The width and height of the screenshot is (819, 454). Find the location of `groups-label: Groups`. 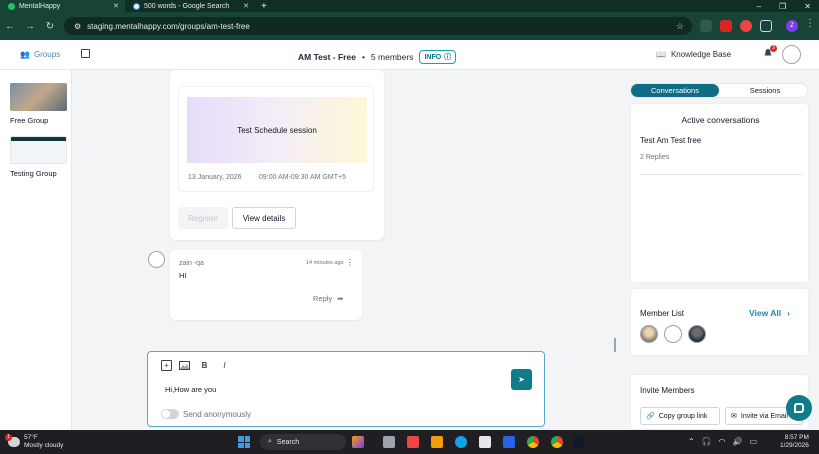

groups-label: Groups is located at coordinates (47, 54).